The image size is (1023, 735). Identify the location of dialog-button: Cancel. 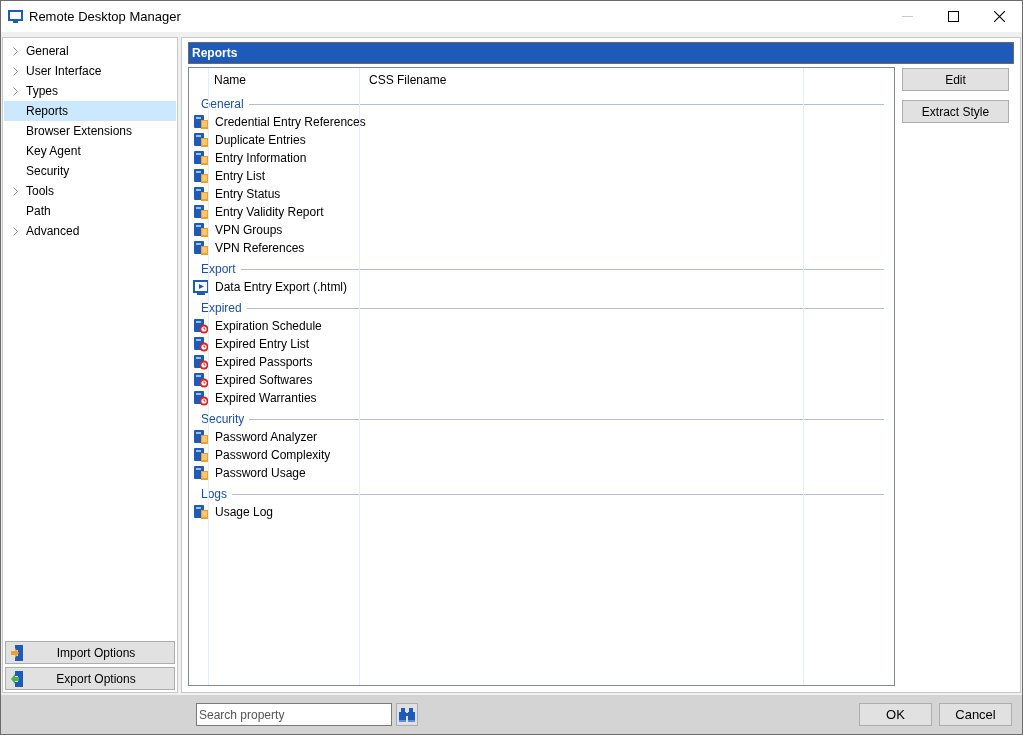
(975, 714).